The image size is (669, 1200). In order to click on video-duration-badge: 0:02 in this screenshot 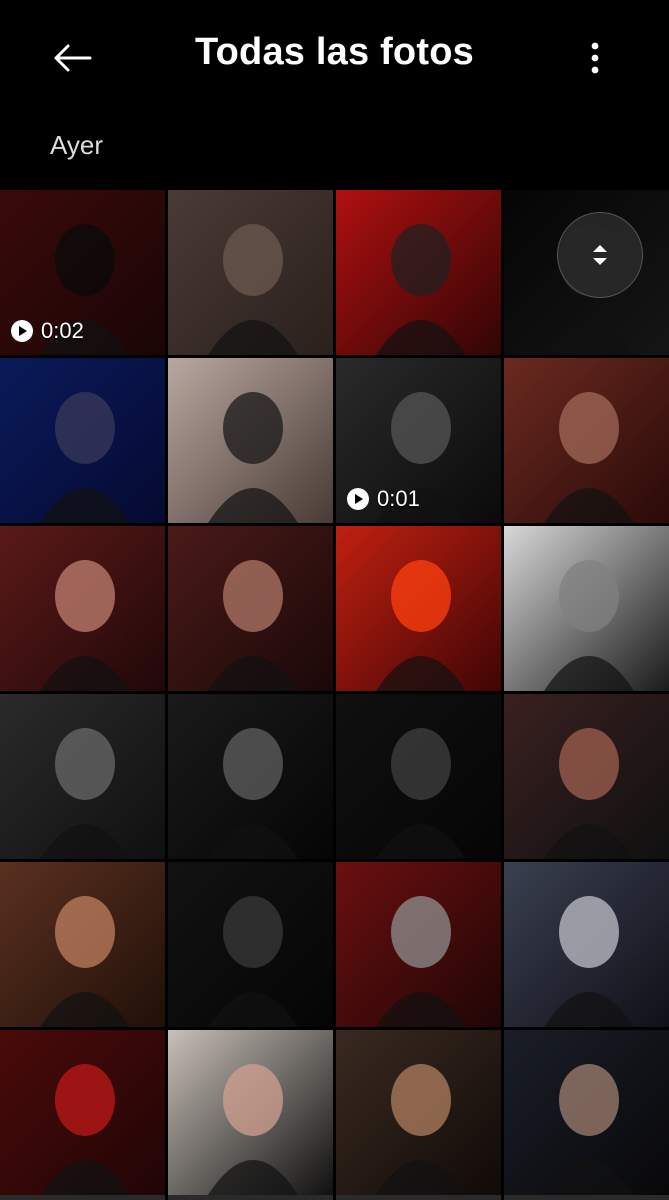, I will do `click(47, 331)`.